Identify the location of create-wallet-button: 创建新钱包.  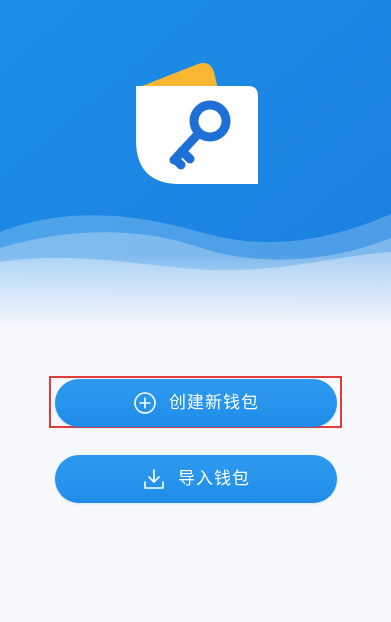
(196, 403).